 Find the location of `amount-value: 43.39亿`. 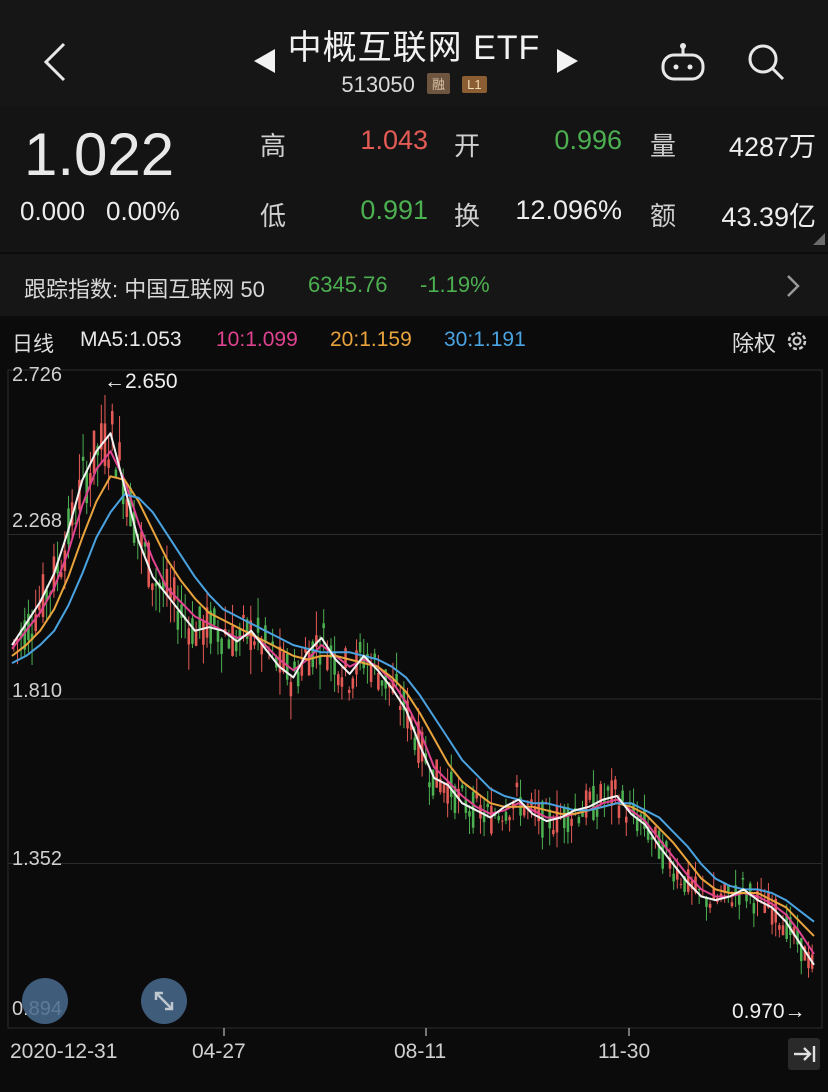

amount-value: 43.39亿 is located at coordinates (768, 217).